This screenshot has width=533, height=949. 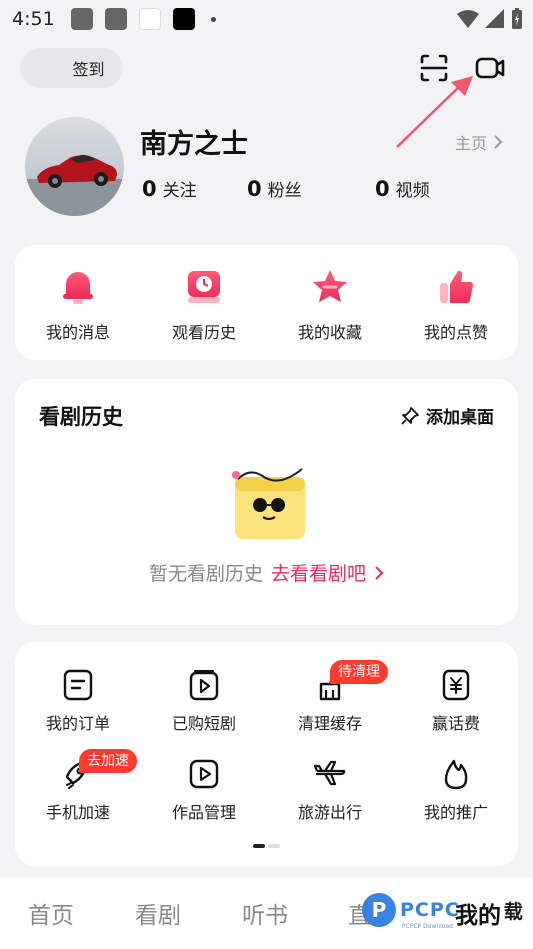 What do you see at coordinates (330, 305) in the screenshot?
I see `quick-item-favorites: 我的收藏` at bounding box center [330, 305].